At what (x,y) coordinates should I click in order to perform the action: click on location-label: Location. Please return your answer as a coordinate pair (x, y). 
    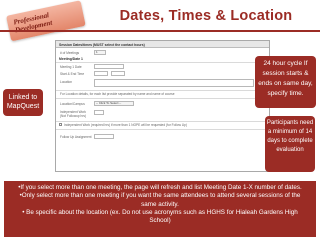
    Looking at the image, I should click on (66, 82).